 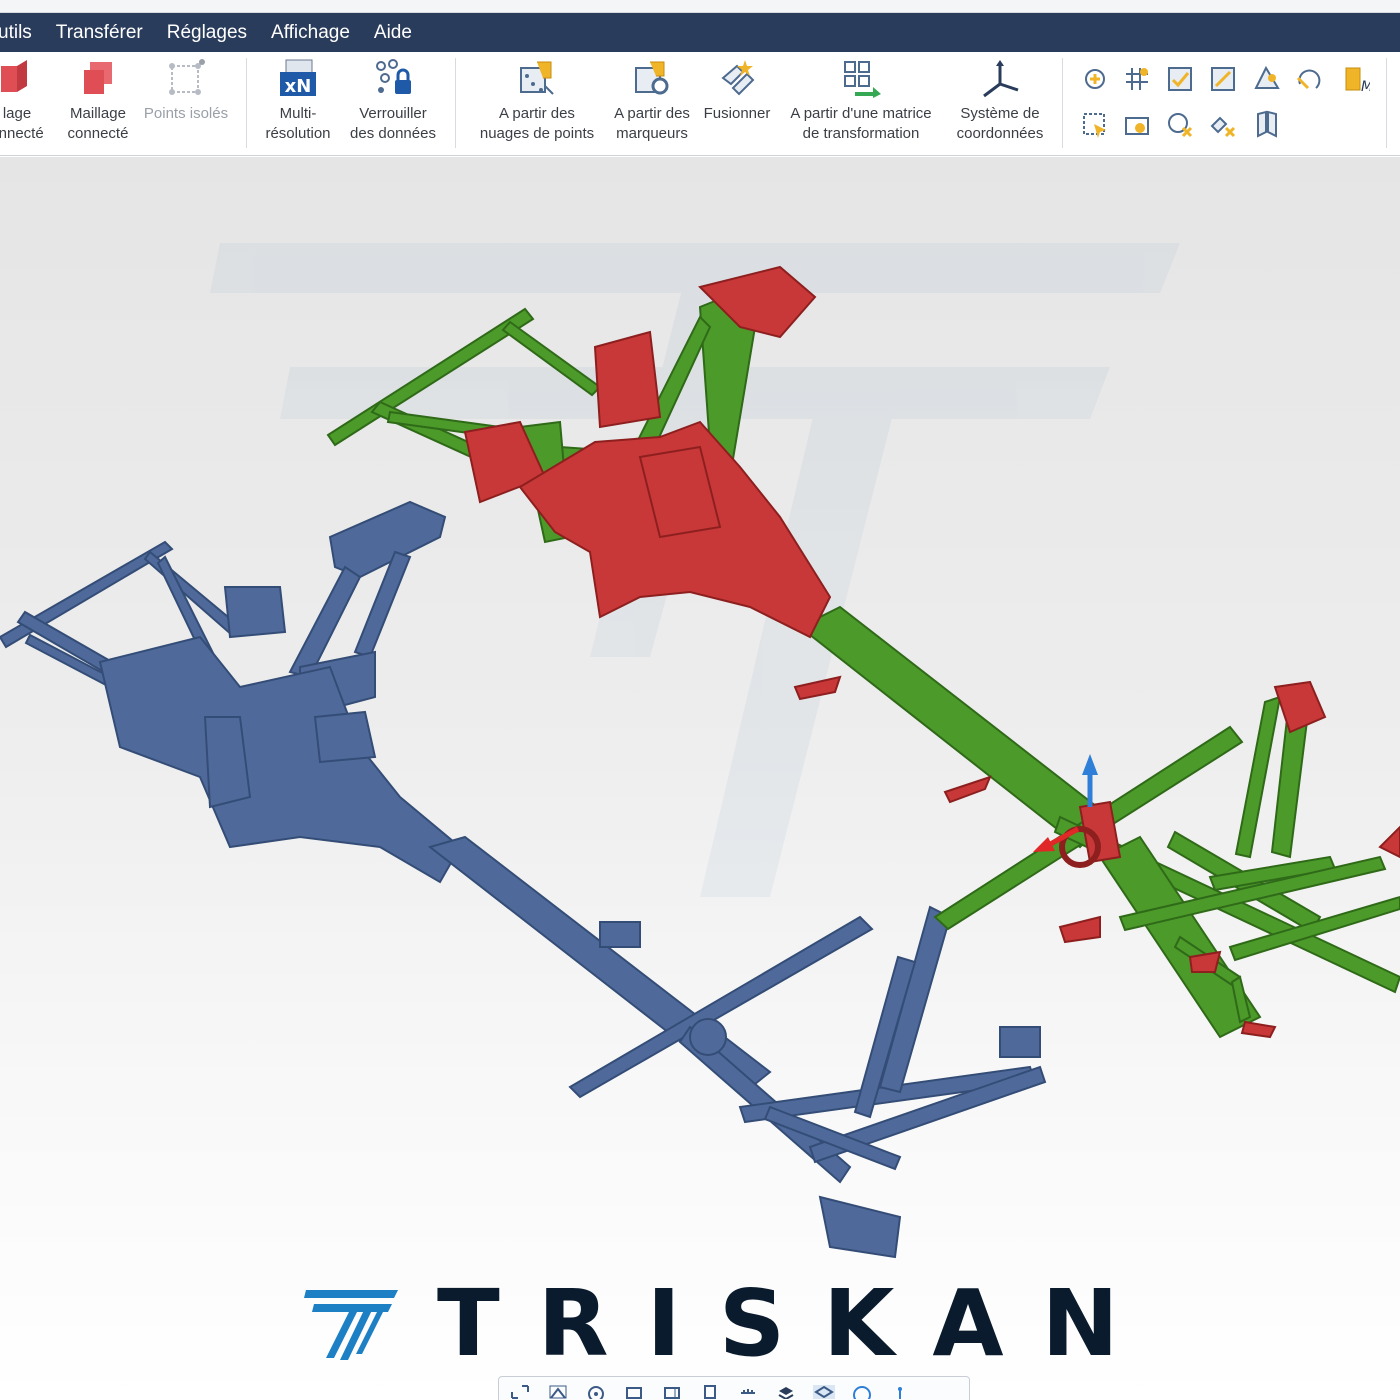 I want to click on points-isoles-button: Points isolés, so click(x=186, y=91).